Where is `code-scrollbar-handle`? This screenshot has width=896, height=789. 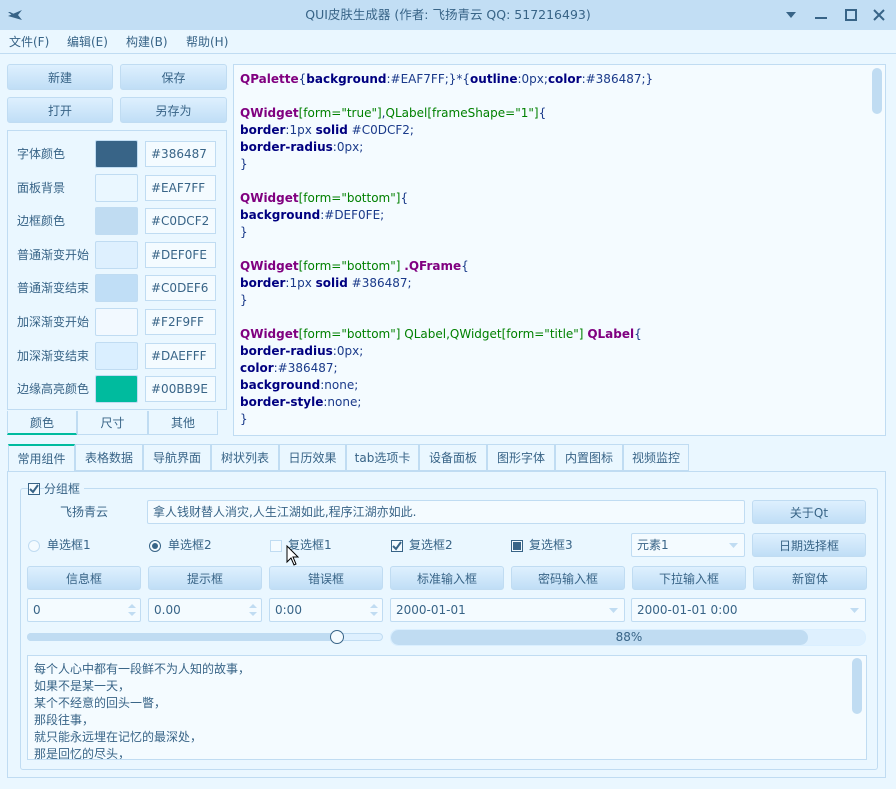 code-scrollbar-handle is located at coordinates (877, 91).